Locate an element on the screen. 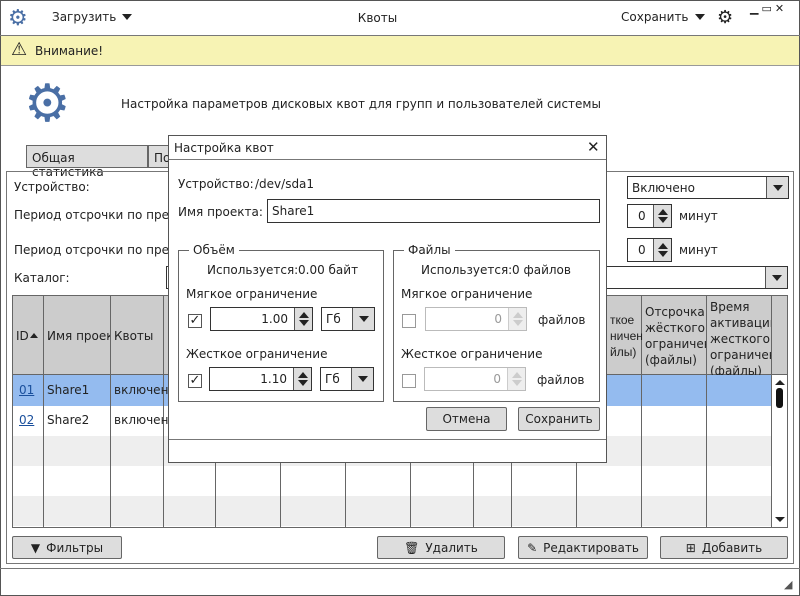 The height and width of the screenshot is (596, 800). volume-soft-value: 1.00 is located at coordinates (274, 319).